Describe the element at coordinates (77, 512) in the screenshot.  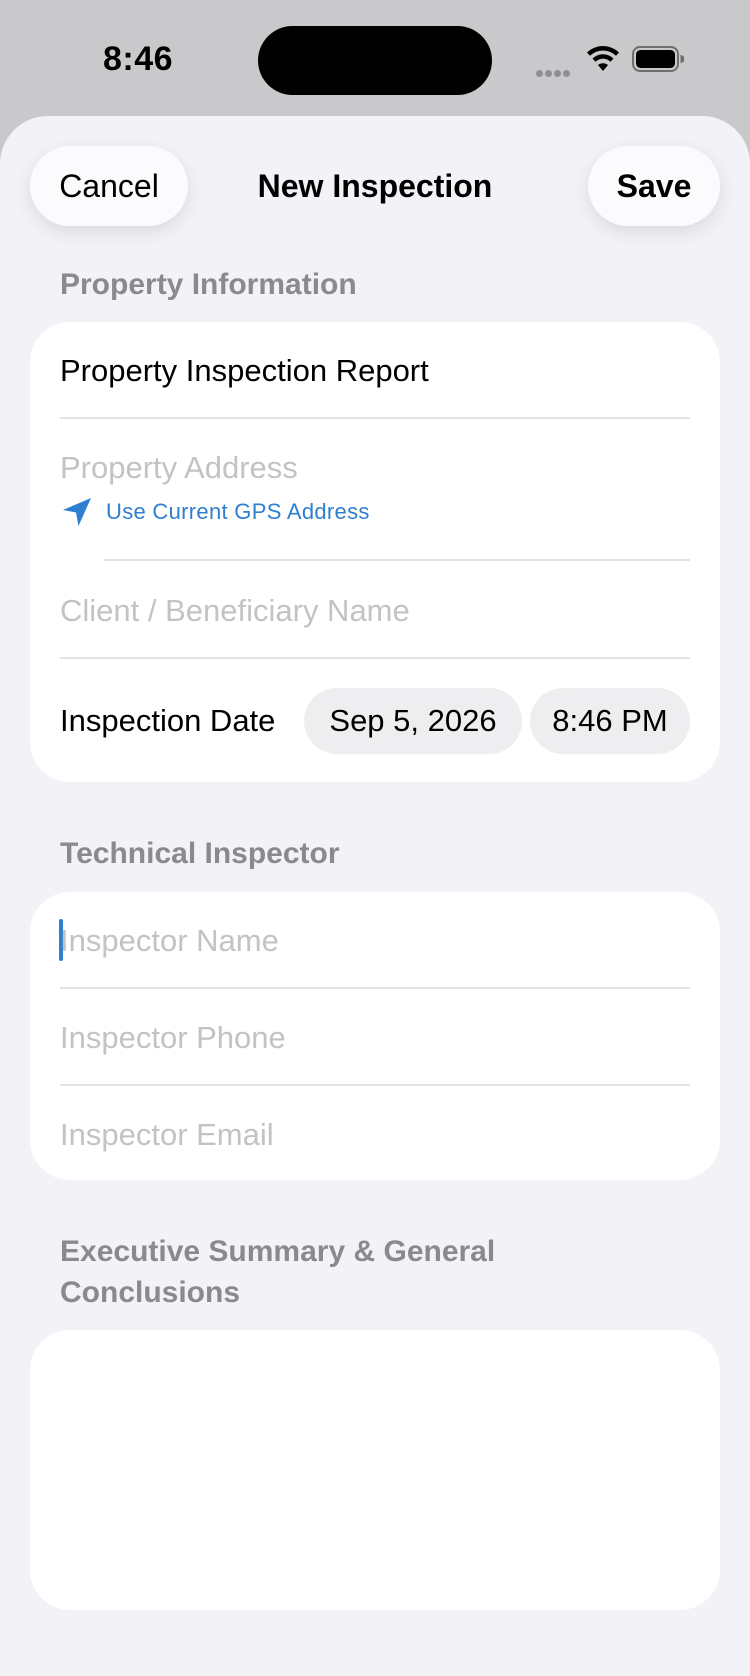
I see `location-arrow-icon` at that location.